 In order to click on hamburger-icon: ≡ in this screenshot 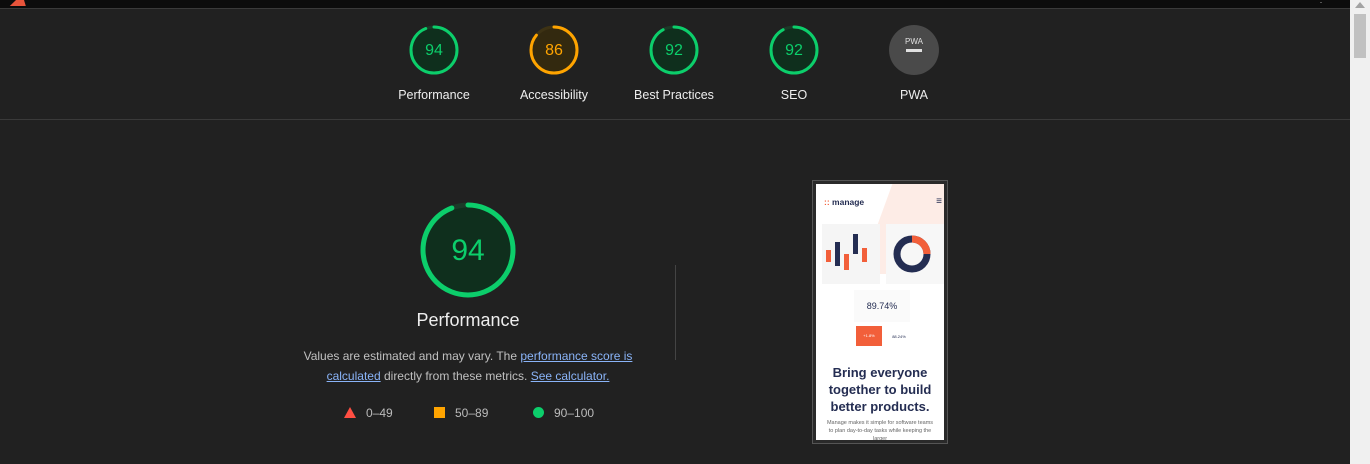, I will do `click(939, 201)`.